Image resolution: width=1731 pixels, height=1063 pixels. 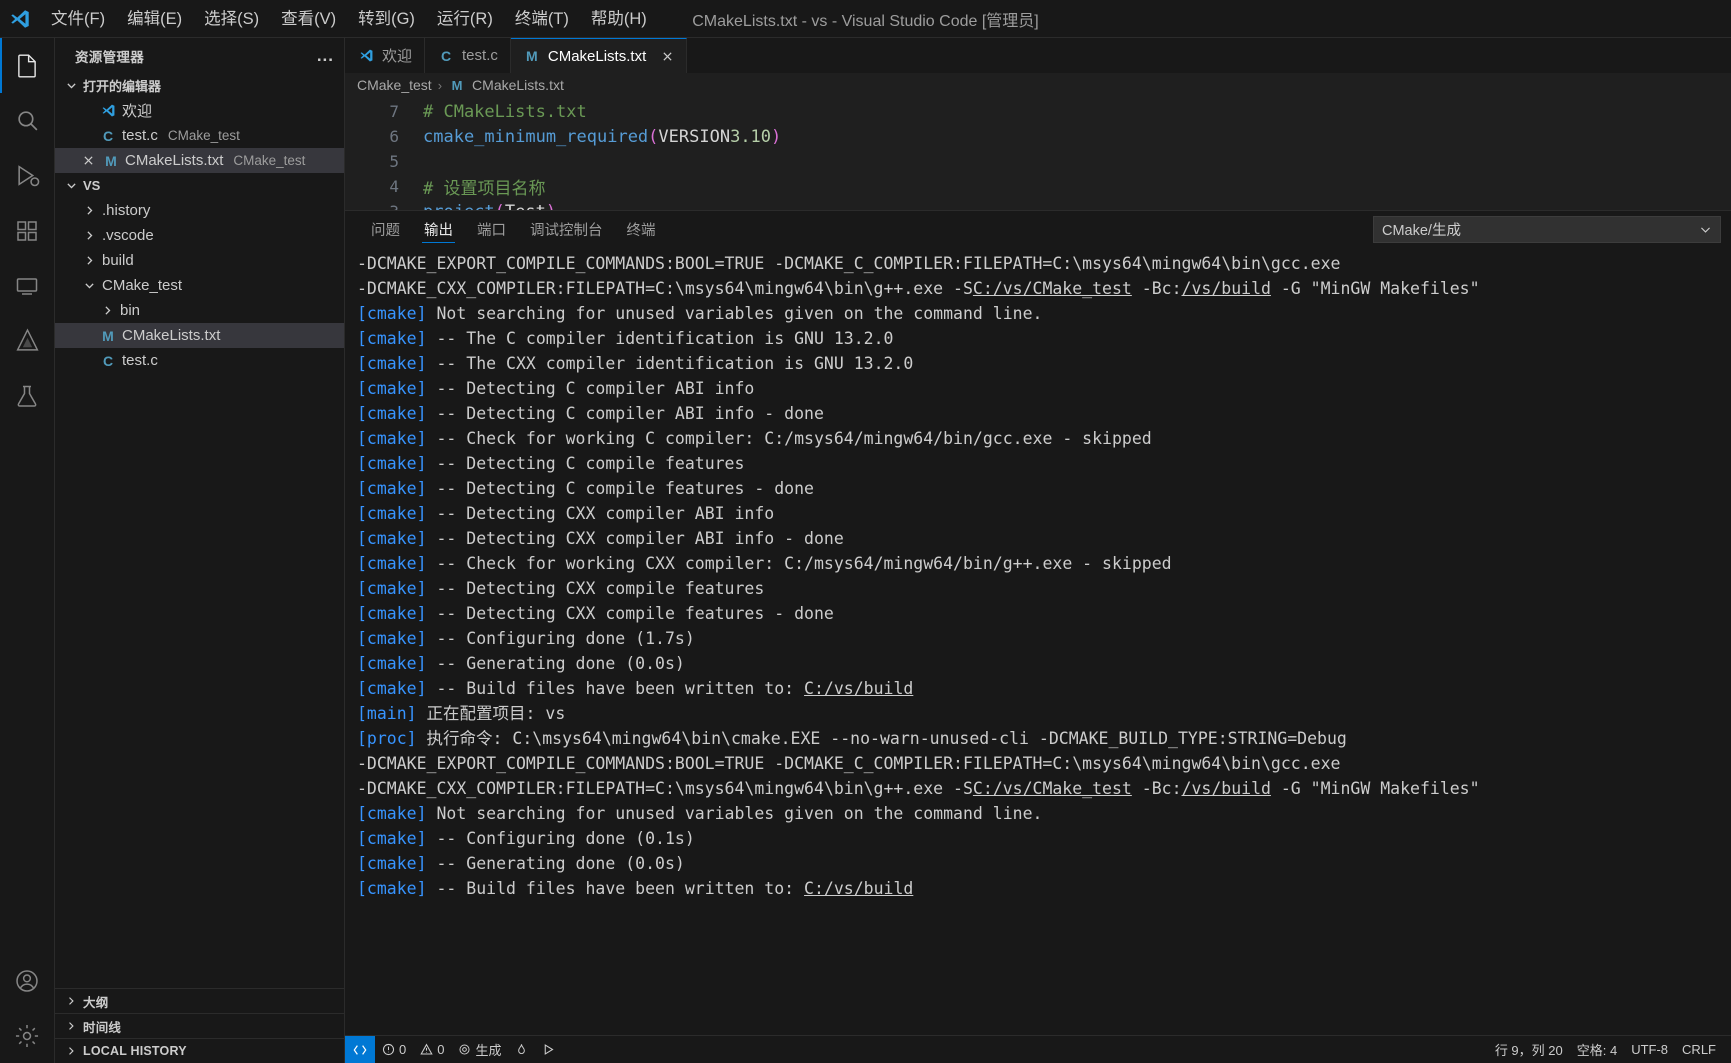 I want to click on section-outline: 大纲, so click(x=199, y=1000).